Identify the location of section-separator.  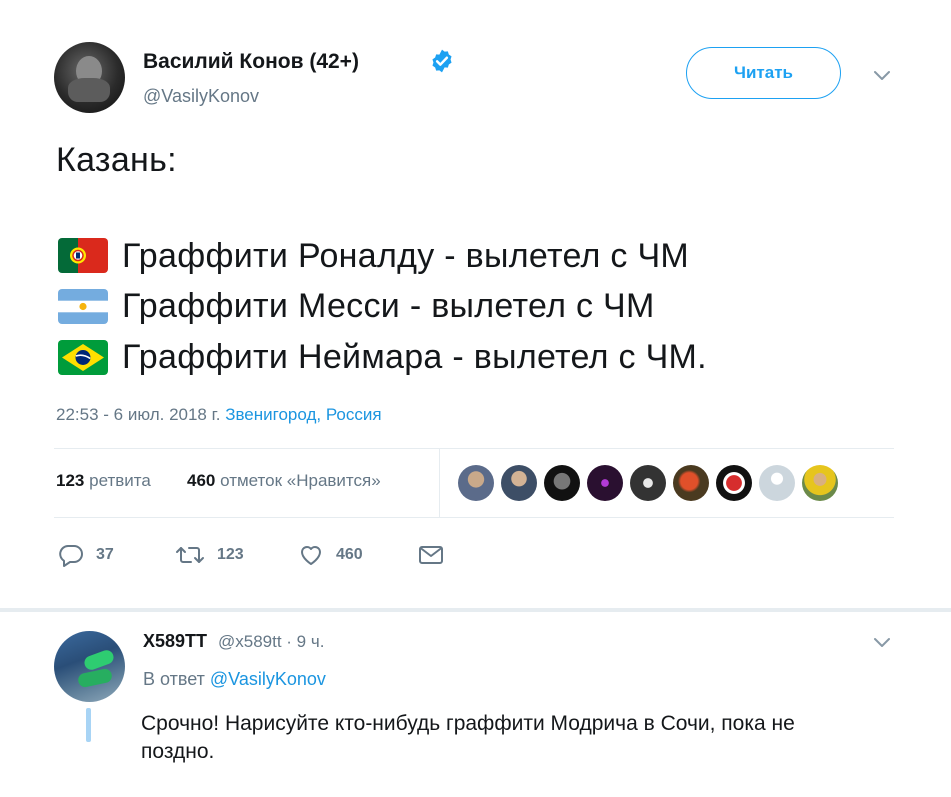
(475, 610).